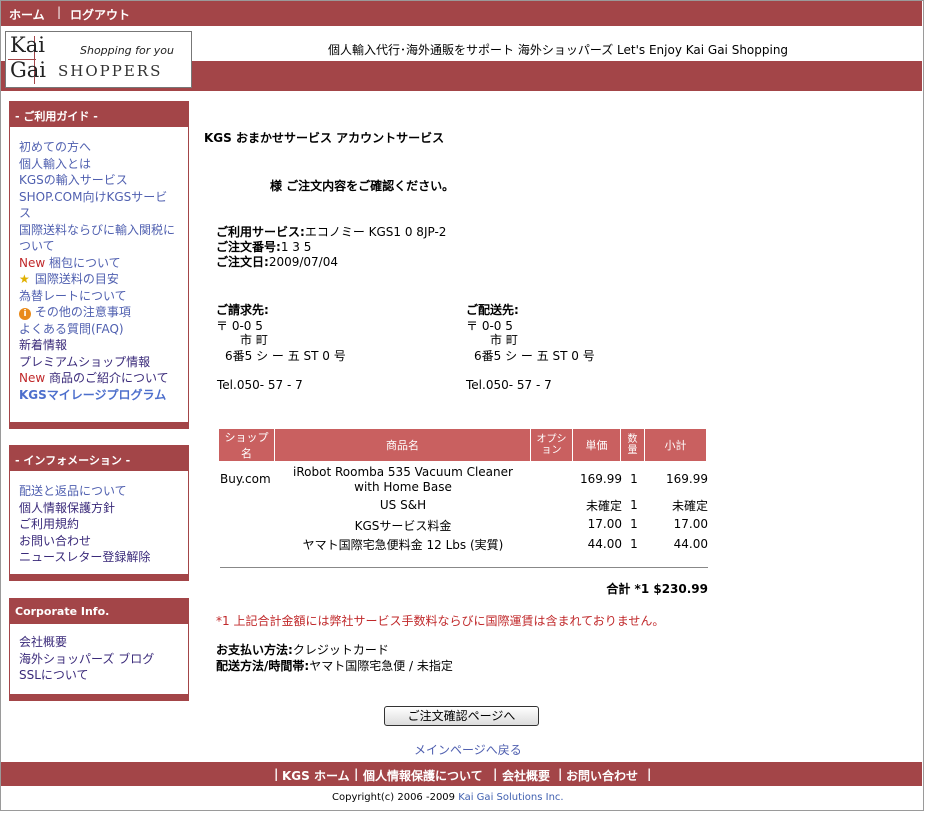 This screenshot has height=813, width=926. Describe the element at coordinates (75, 279) in the screenshot. I see `sidebar-item-label: 国際送料の目安` at that location.